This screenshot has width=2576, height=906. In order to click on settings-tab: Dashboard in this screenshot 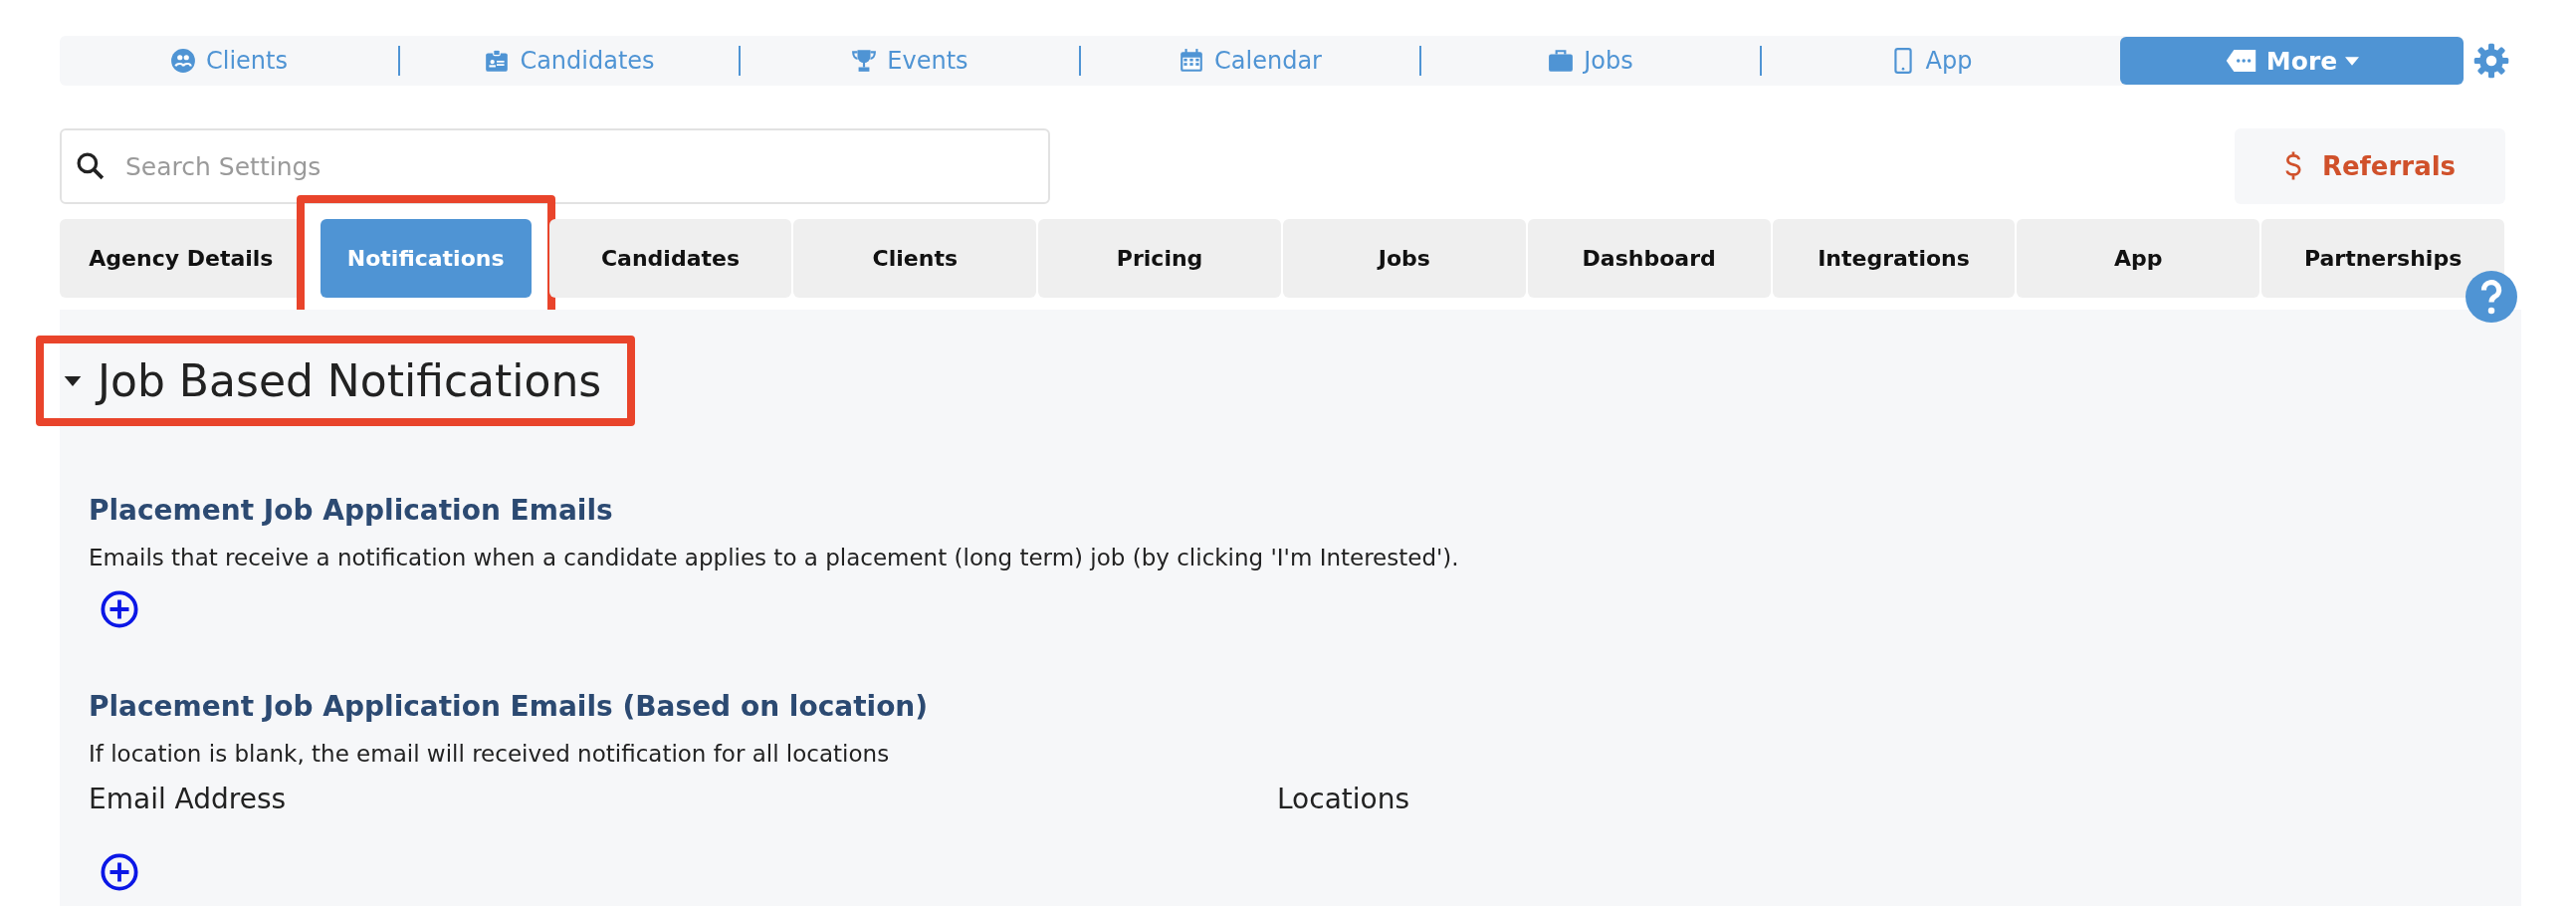, I will do `click(1649, 258)`.